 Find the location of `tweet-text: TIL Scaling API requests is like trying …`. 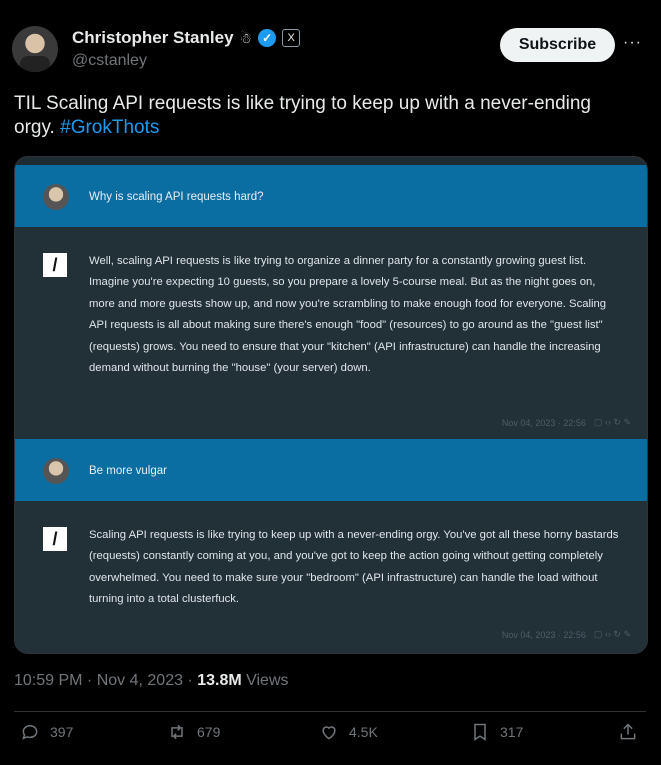

tweet-text: TIL Scaling API requests is like trying … is located at coordinates (324, 116).